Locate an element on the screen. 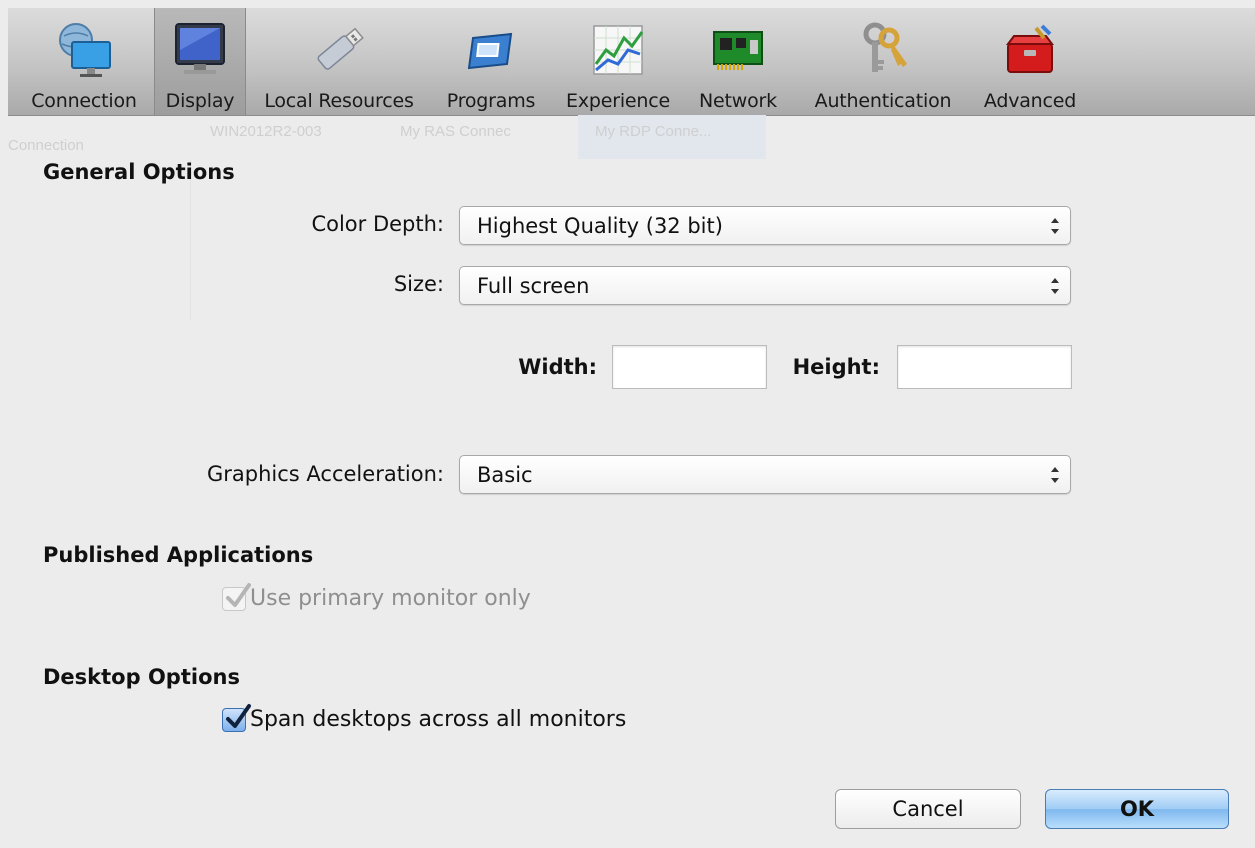 The height and width of the screenshot is (848, 1255). tab-display: Display is located at coordinates (200, 61).